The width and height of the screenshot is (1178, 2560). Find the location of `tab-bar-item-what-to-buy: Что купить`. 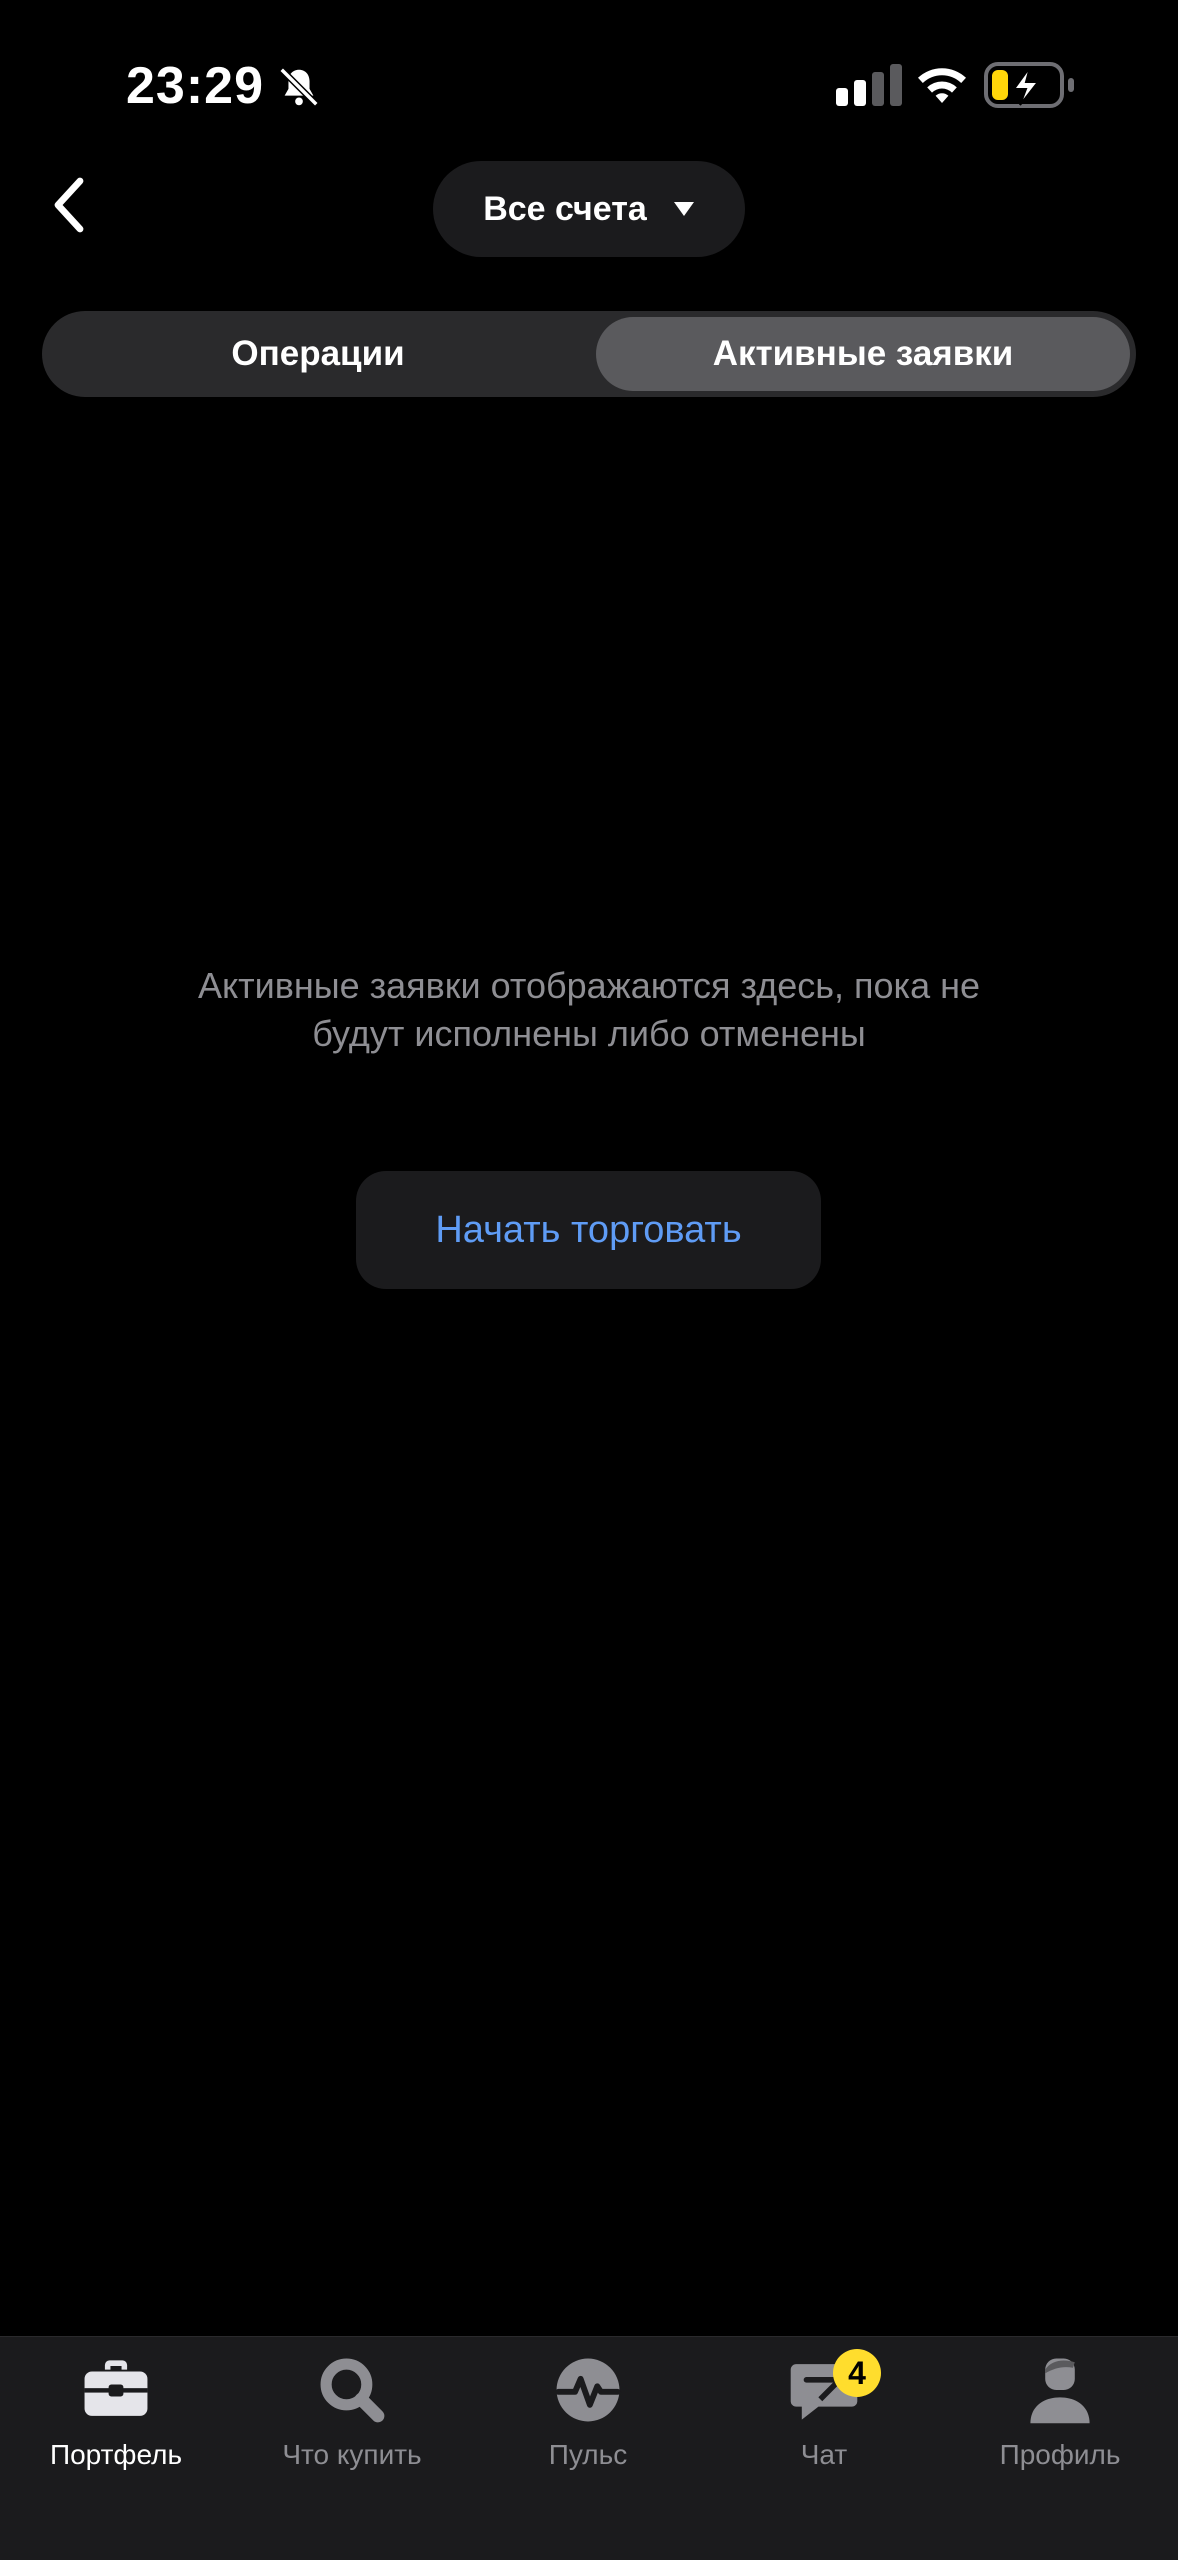

tab-bar-item-what-to-buy: Что купить is located at coordinates (352, 2412).